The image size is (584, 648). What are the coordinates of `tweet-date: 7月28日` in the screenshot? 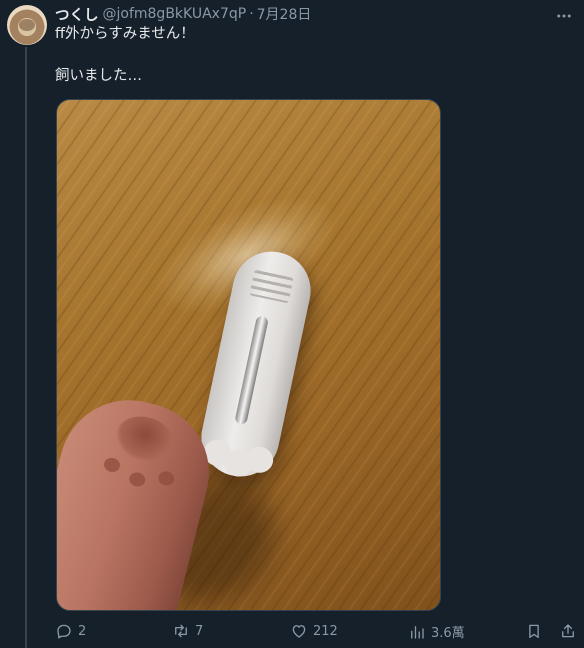 It's located at (284, 14).